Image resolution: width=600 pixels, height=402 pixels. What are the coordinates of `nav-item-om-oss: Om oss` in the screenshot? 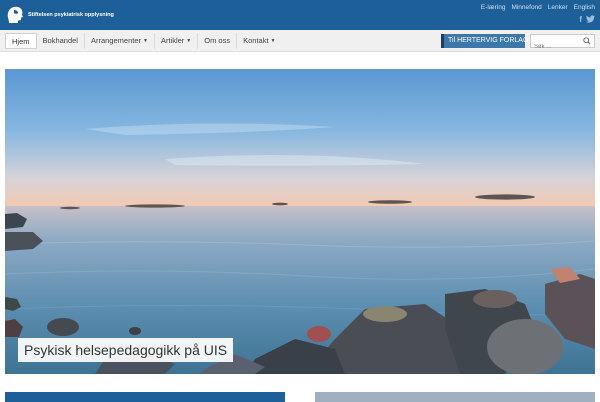 It's located at (218, 41).